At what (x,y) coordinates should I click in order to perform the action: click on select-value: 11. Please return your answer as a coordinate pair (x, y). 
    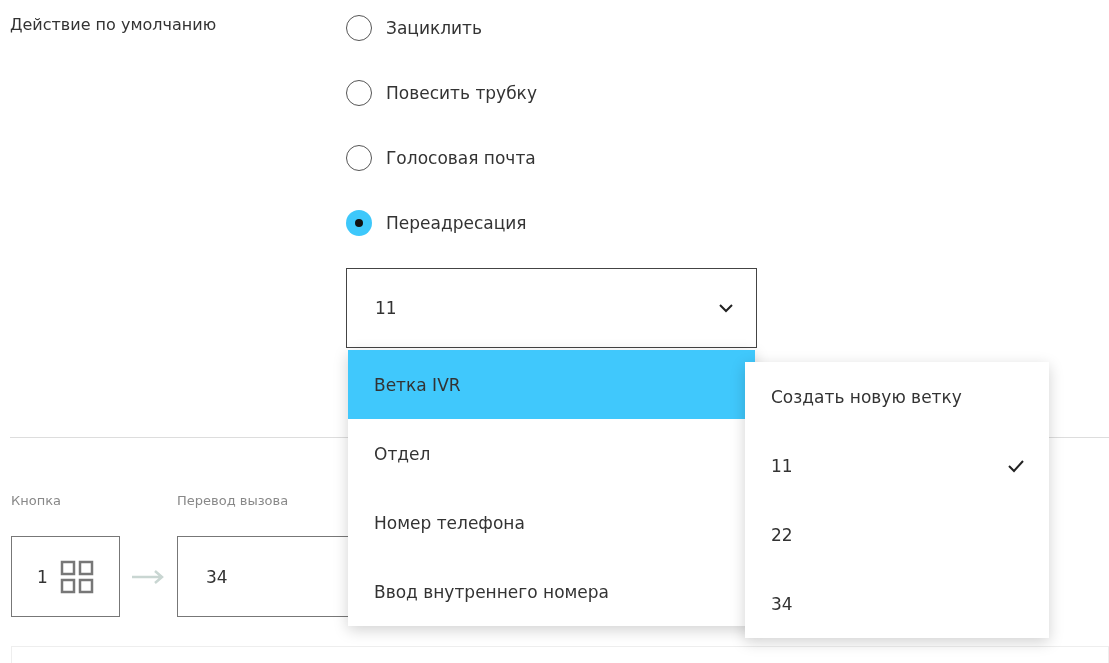
    Looking at the image, I should click on (386, 308).